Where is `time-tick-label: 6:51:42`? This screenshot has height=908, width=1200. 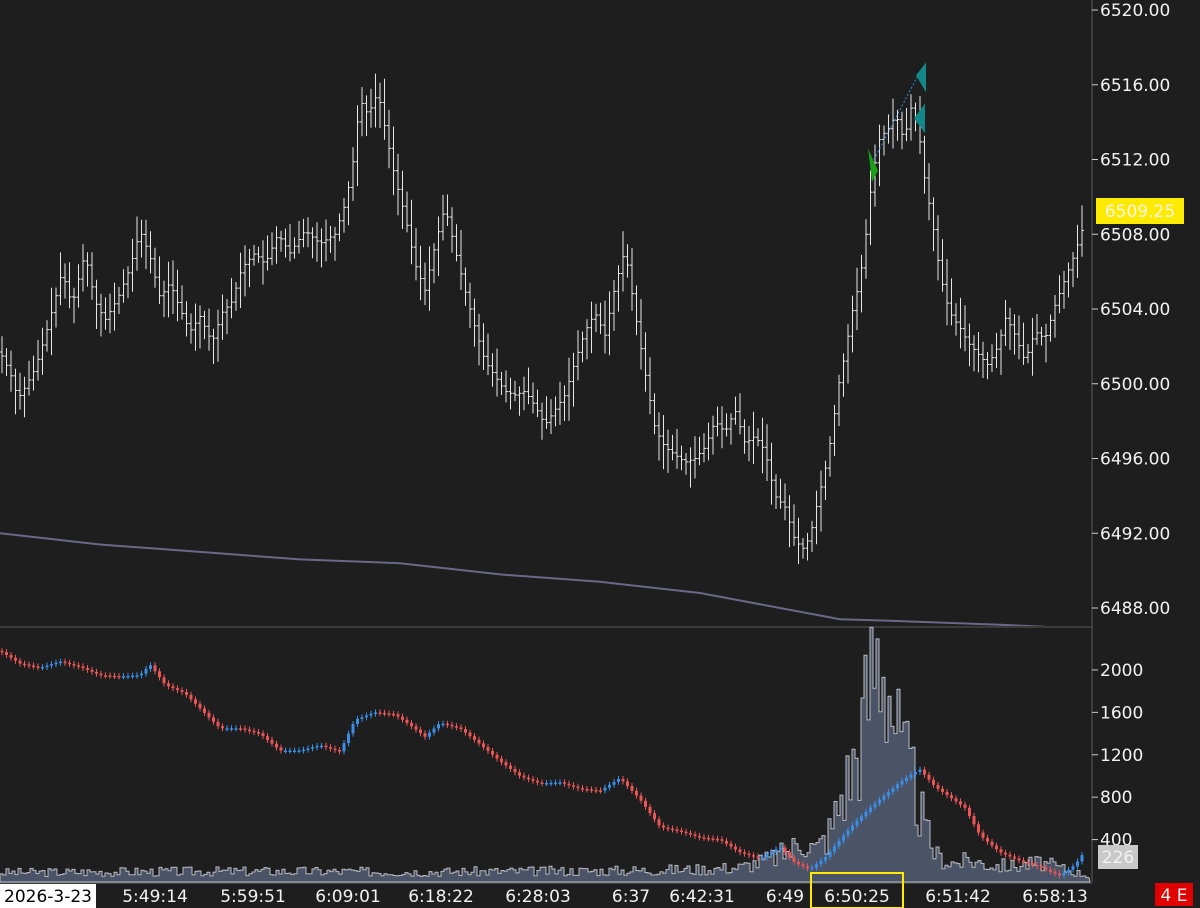 time-tick-label: 6:51:42 is located at coordinates (958, 897).